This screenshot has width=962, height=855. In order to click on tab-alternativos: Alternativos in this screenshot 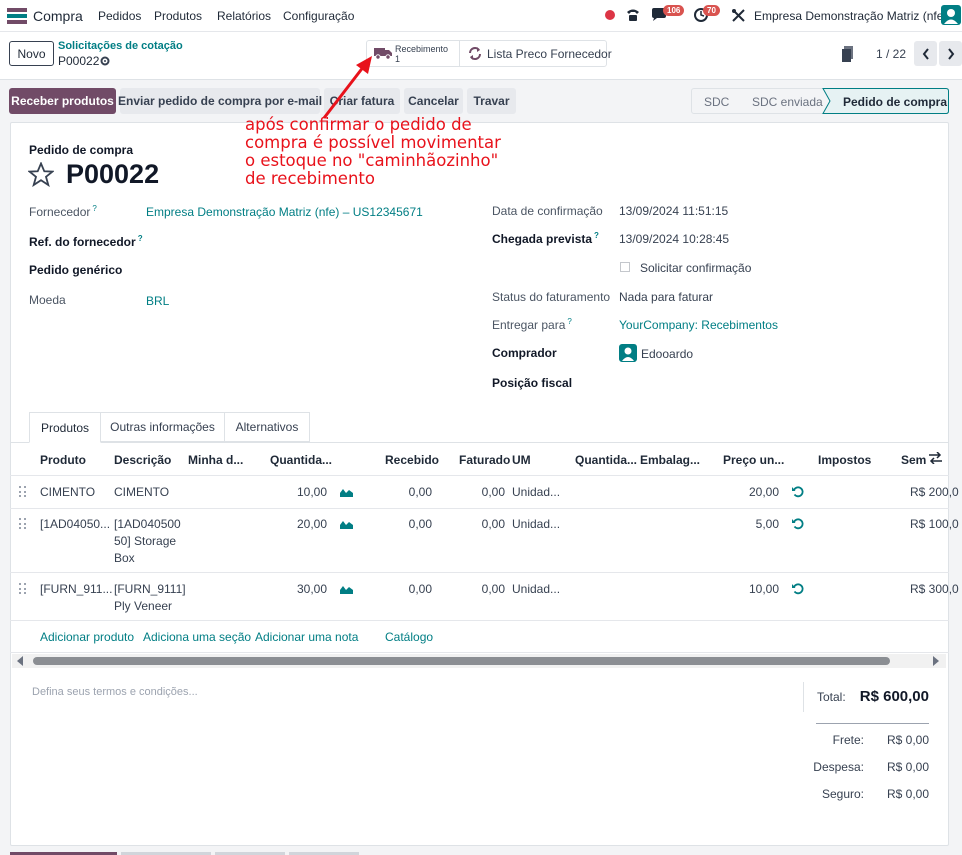, I will do `click(267, 427)`.